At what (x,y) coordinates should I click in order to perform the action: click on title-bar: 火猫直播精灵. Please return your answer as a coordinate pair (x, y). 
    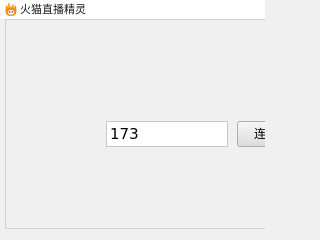
    Looking at the image, I should click on (132, 9).